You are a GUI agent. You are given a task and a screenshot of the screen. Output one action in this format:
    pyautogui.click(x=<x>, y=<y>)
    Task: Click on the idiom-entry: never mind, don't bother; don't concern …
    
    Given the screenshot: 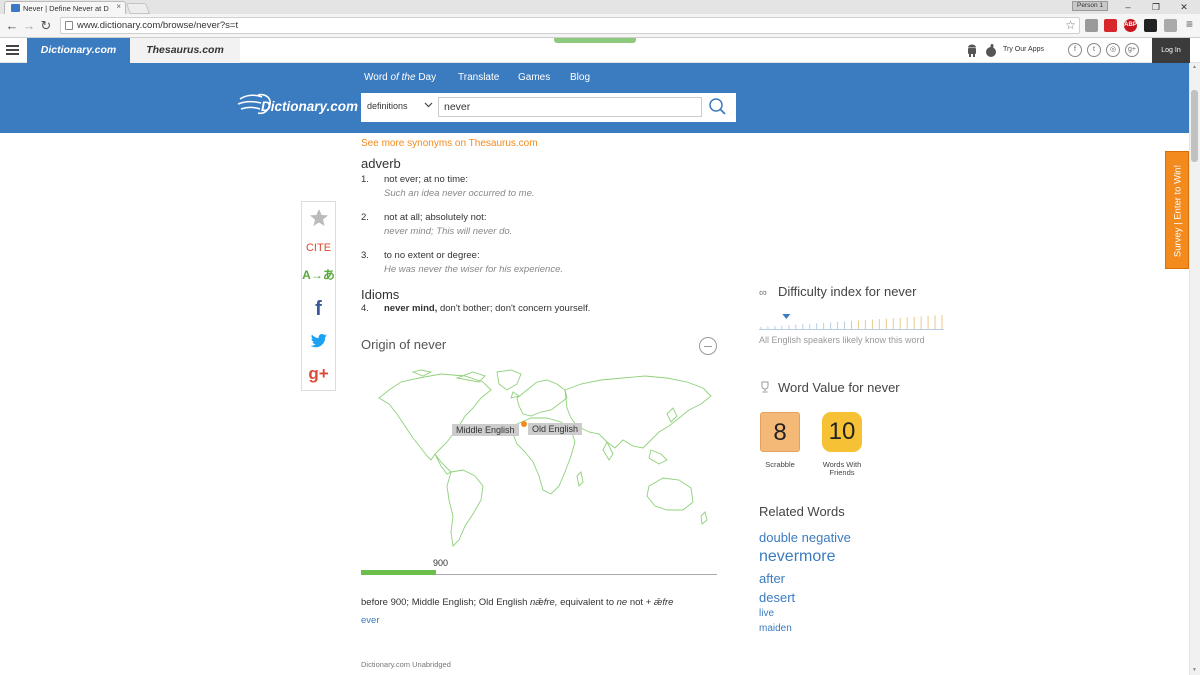 What is the action you would take?
    pyautogui.click(x=487, y=308)
    